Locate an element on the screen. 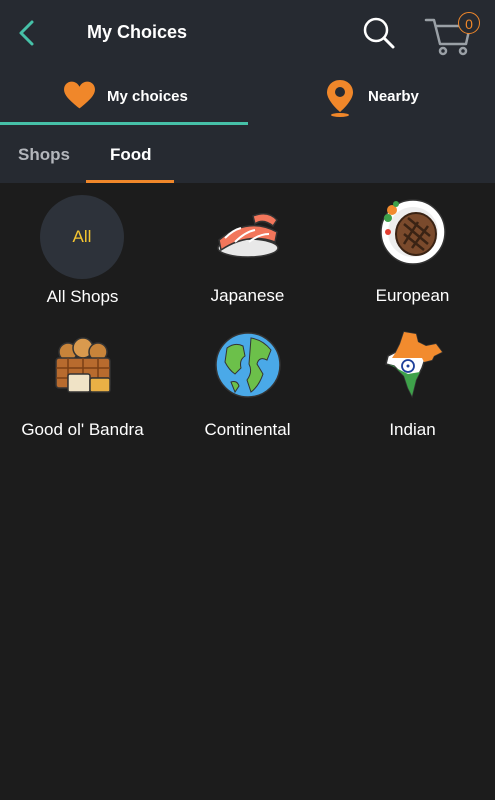  category-japanese: Japanese is located at coordinates (247, 248).